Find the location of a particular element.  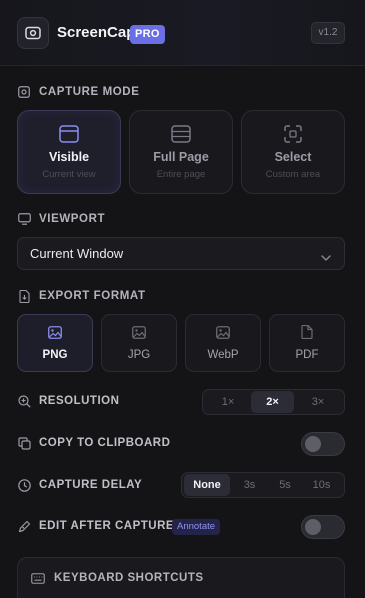

keyboard-shortcuts-heading: KEYBOARD SHORTCUTS is located at coordinates (117, 578).